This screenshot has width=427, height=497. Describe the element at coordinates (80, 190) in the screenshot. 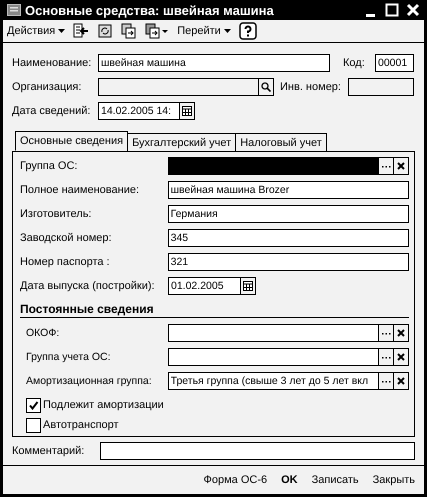

I see `field-label: Полное наименование:` at that location.